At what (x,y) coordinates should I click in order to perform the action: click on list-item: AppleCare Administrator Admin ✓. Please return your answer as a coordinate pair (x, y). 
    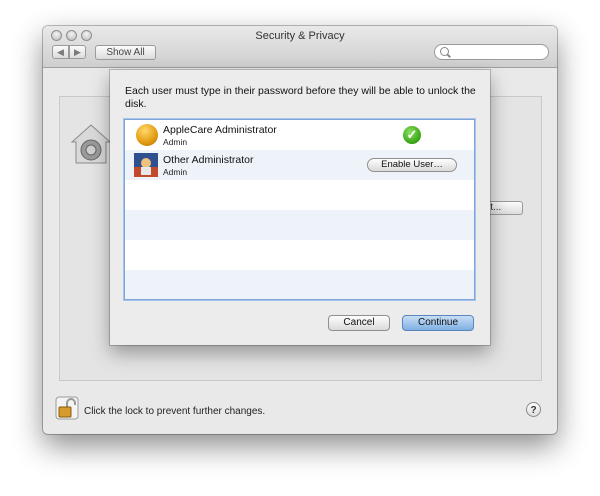
    Looking at the image, I should click on (299, 135).